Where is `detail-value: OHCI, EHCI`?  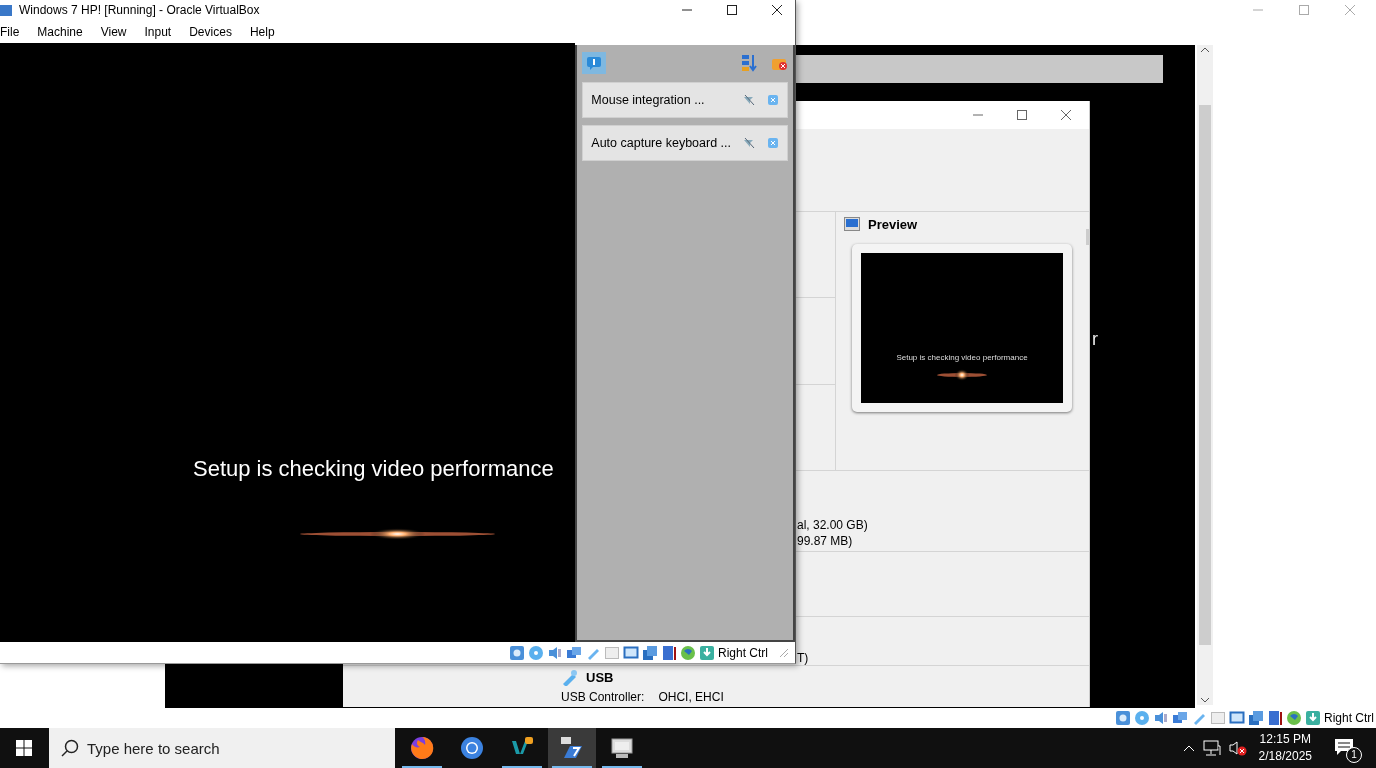
detail-value: OHCI, EHCI is located at coordinates (691, 697).